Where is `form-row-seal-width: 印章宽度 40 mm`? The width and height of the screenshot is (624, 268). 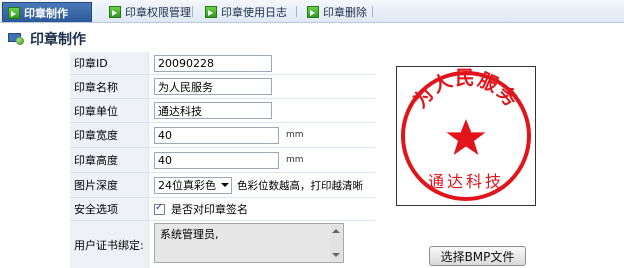 form-row-seal-width: 印章宽度 40 mm is located at coordinates (222, 135).